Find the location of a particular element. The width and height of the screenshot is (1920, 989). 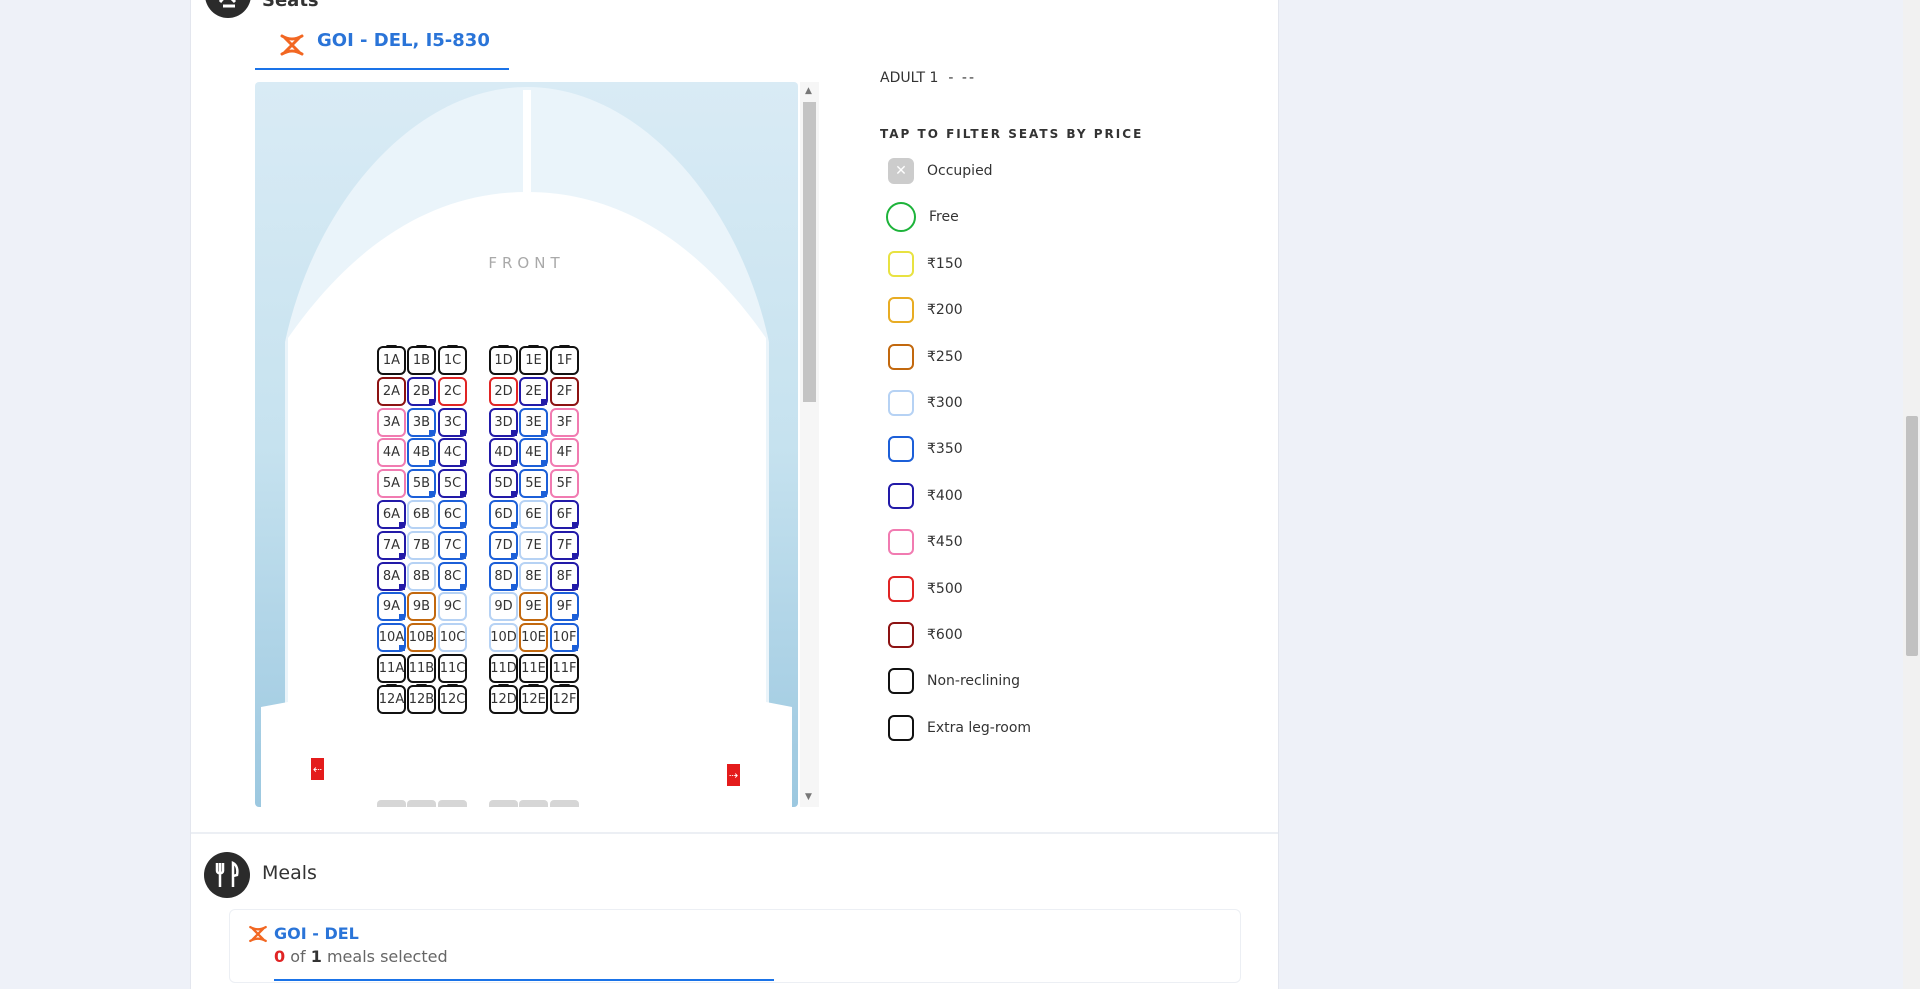

legend-item-occupied: ✕ Occupied is located at coordinates (940, 171).